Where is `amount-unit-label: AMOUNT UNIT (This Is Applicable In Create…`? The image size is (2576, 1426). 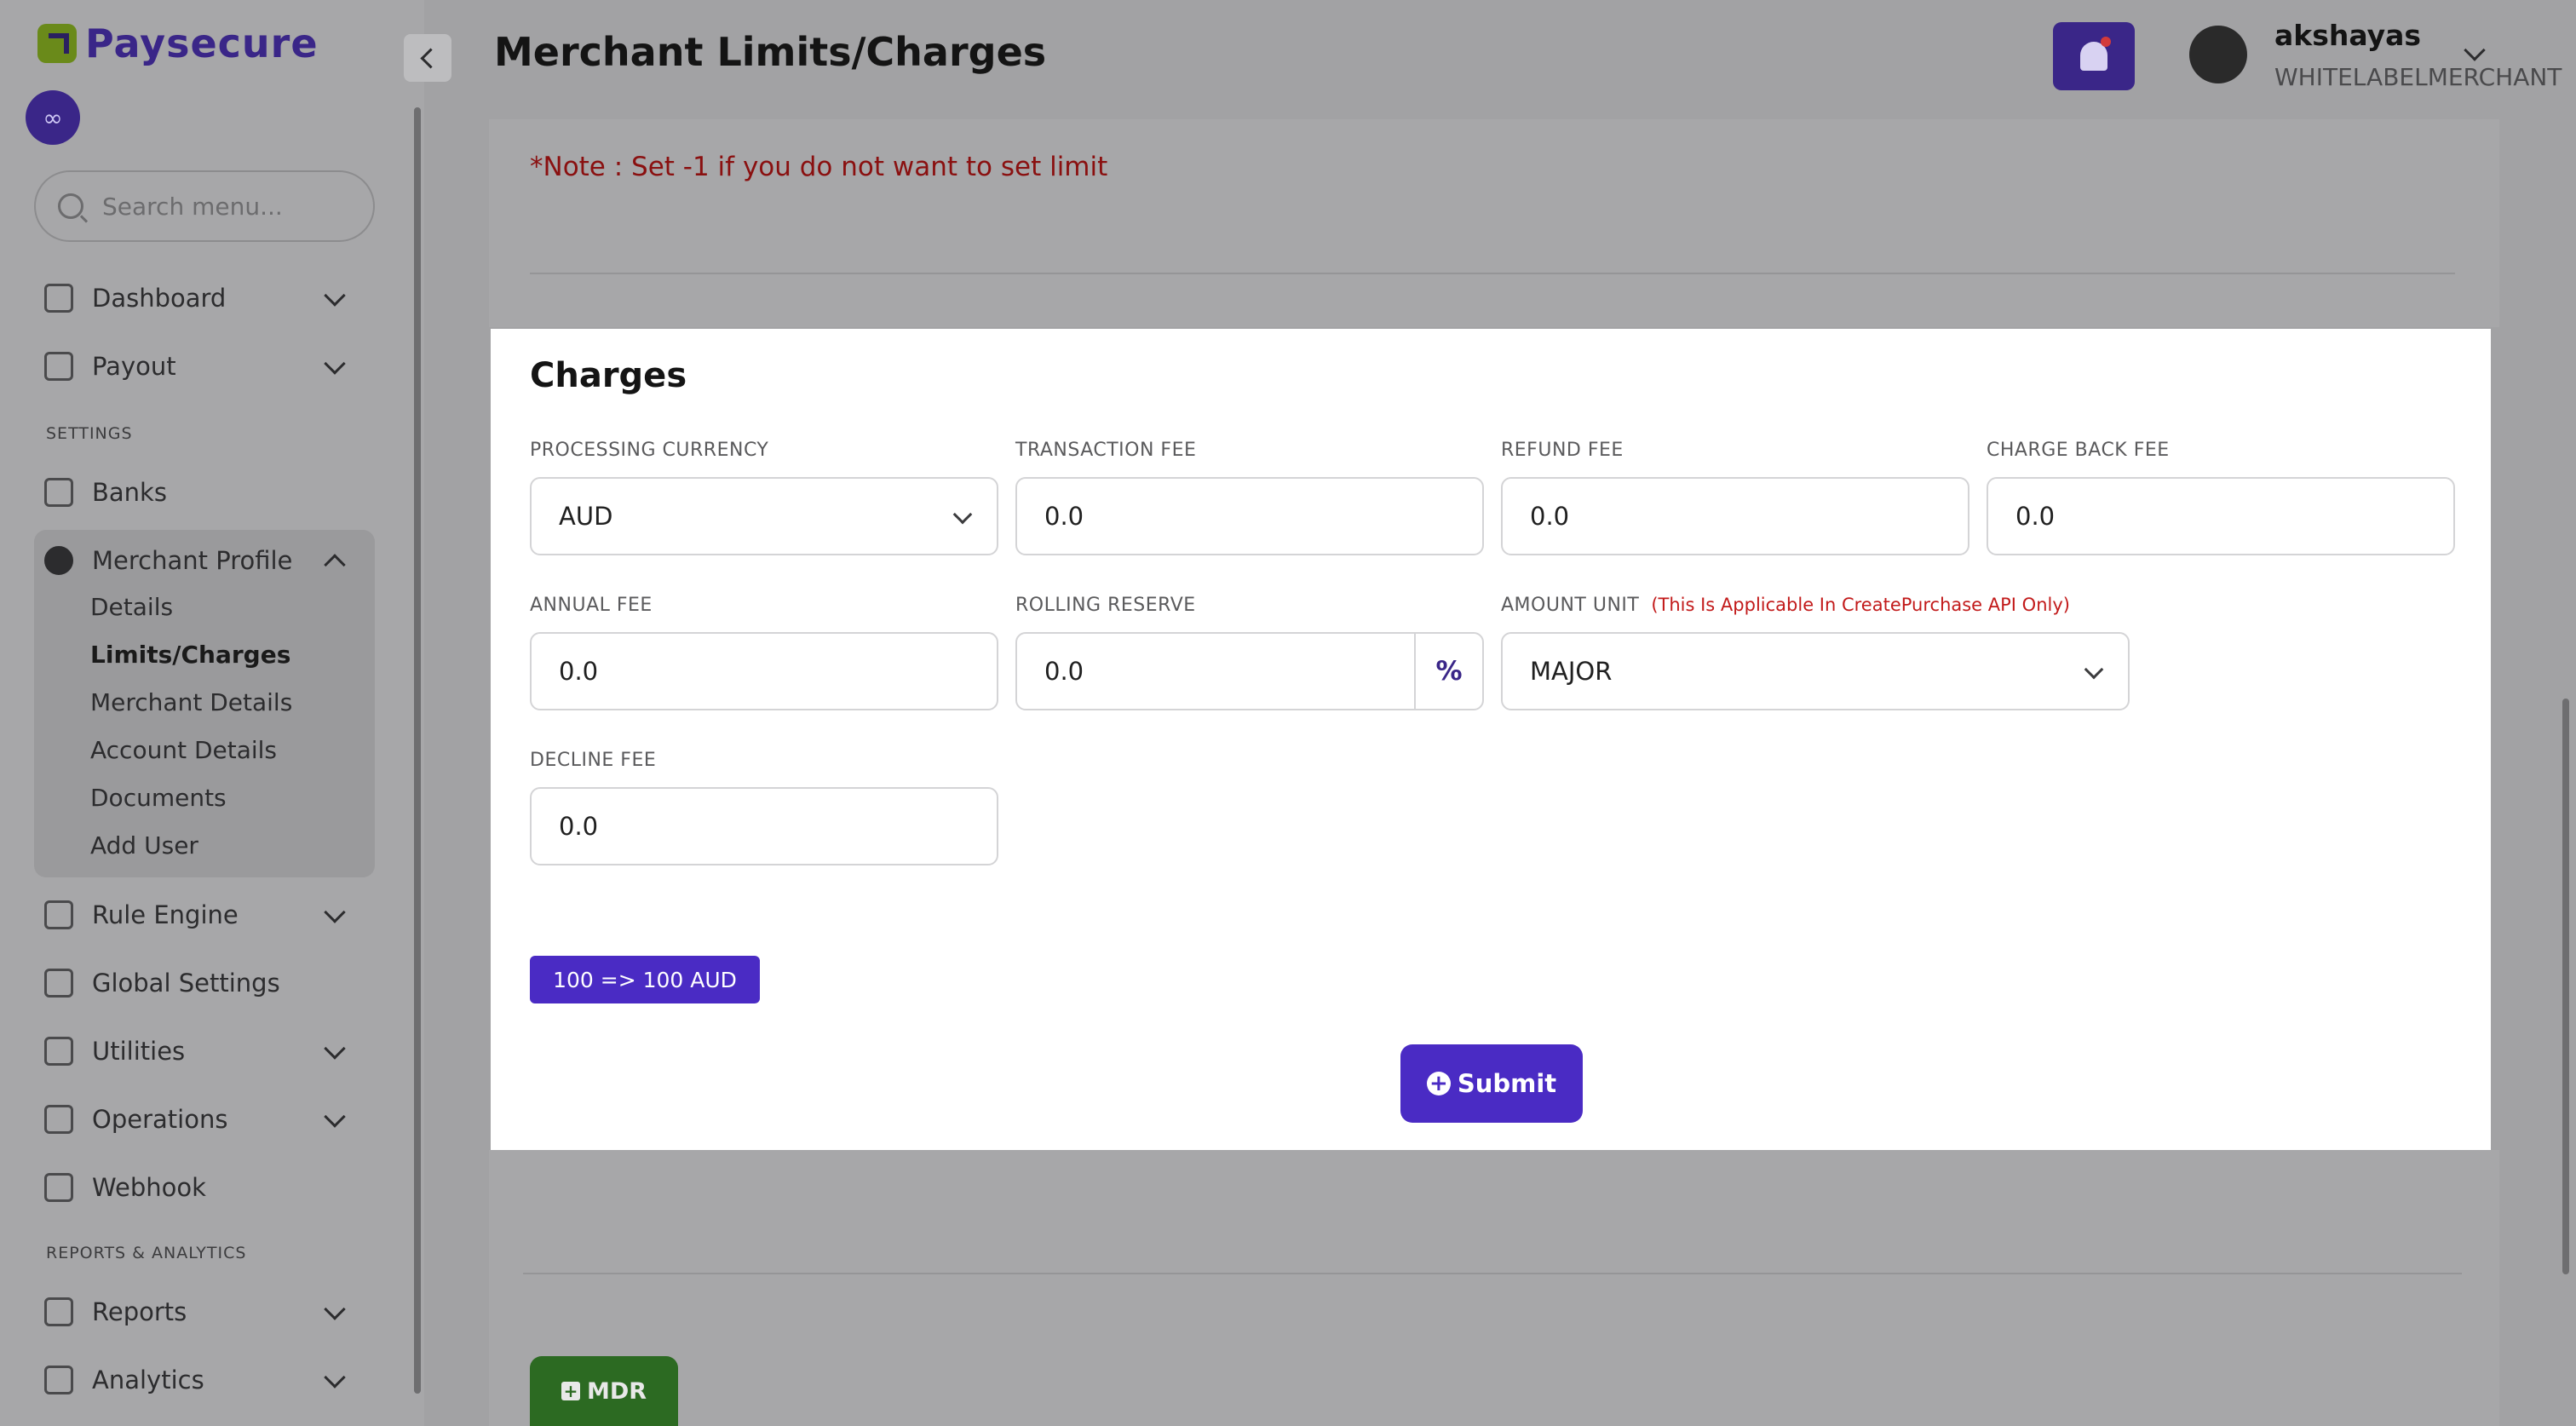
amount-unit-label: AMOUNT UNIT (This Is Applicable In Create… is located at coordinates (1786, 605).